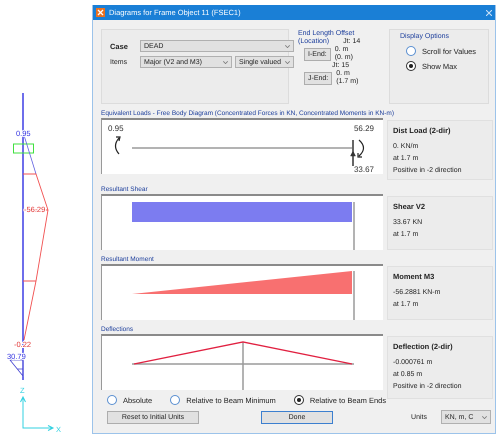  What do you see at coordinates (364, 128) in the screenshot?
I see `value-label: 56.29` at bounding box center [364, 128].